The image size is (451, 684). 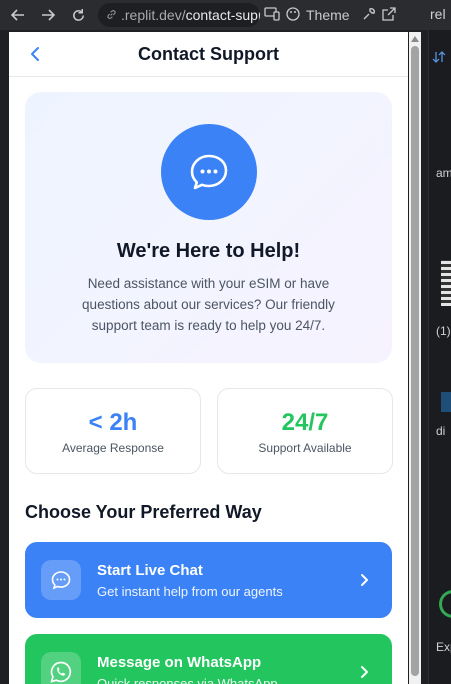 I want to click on option-subtitle: Quick responses via WhatsApp, so click(x=187, y=679).